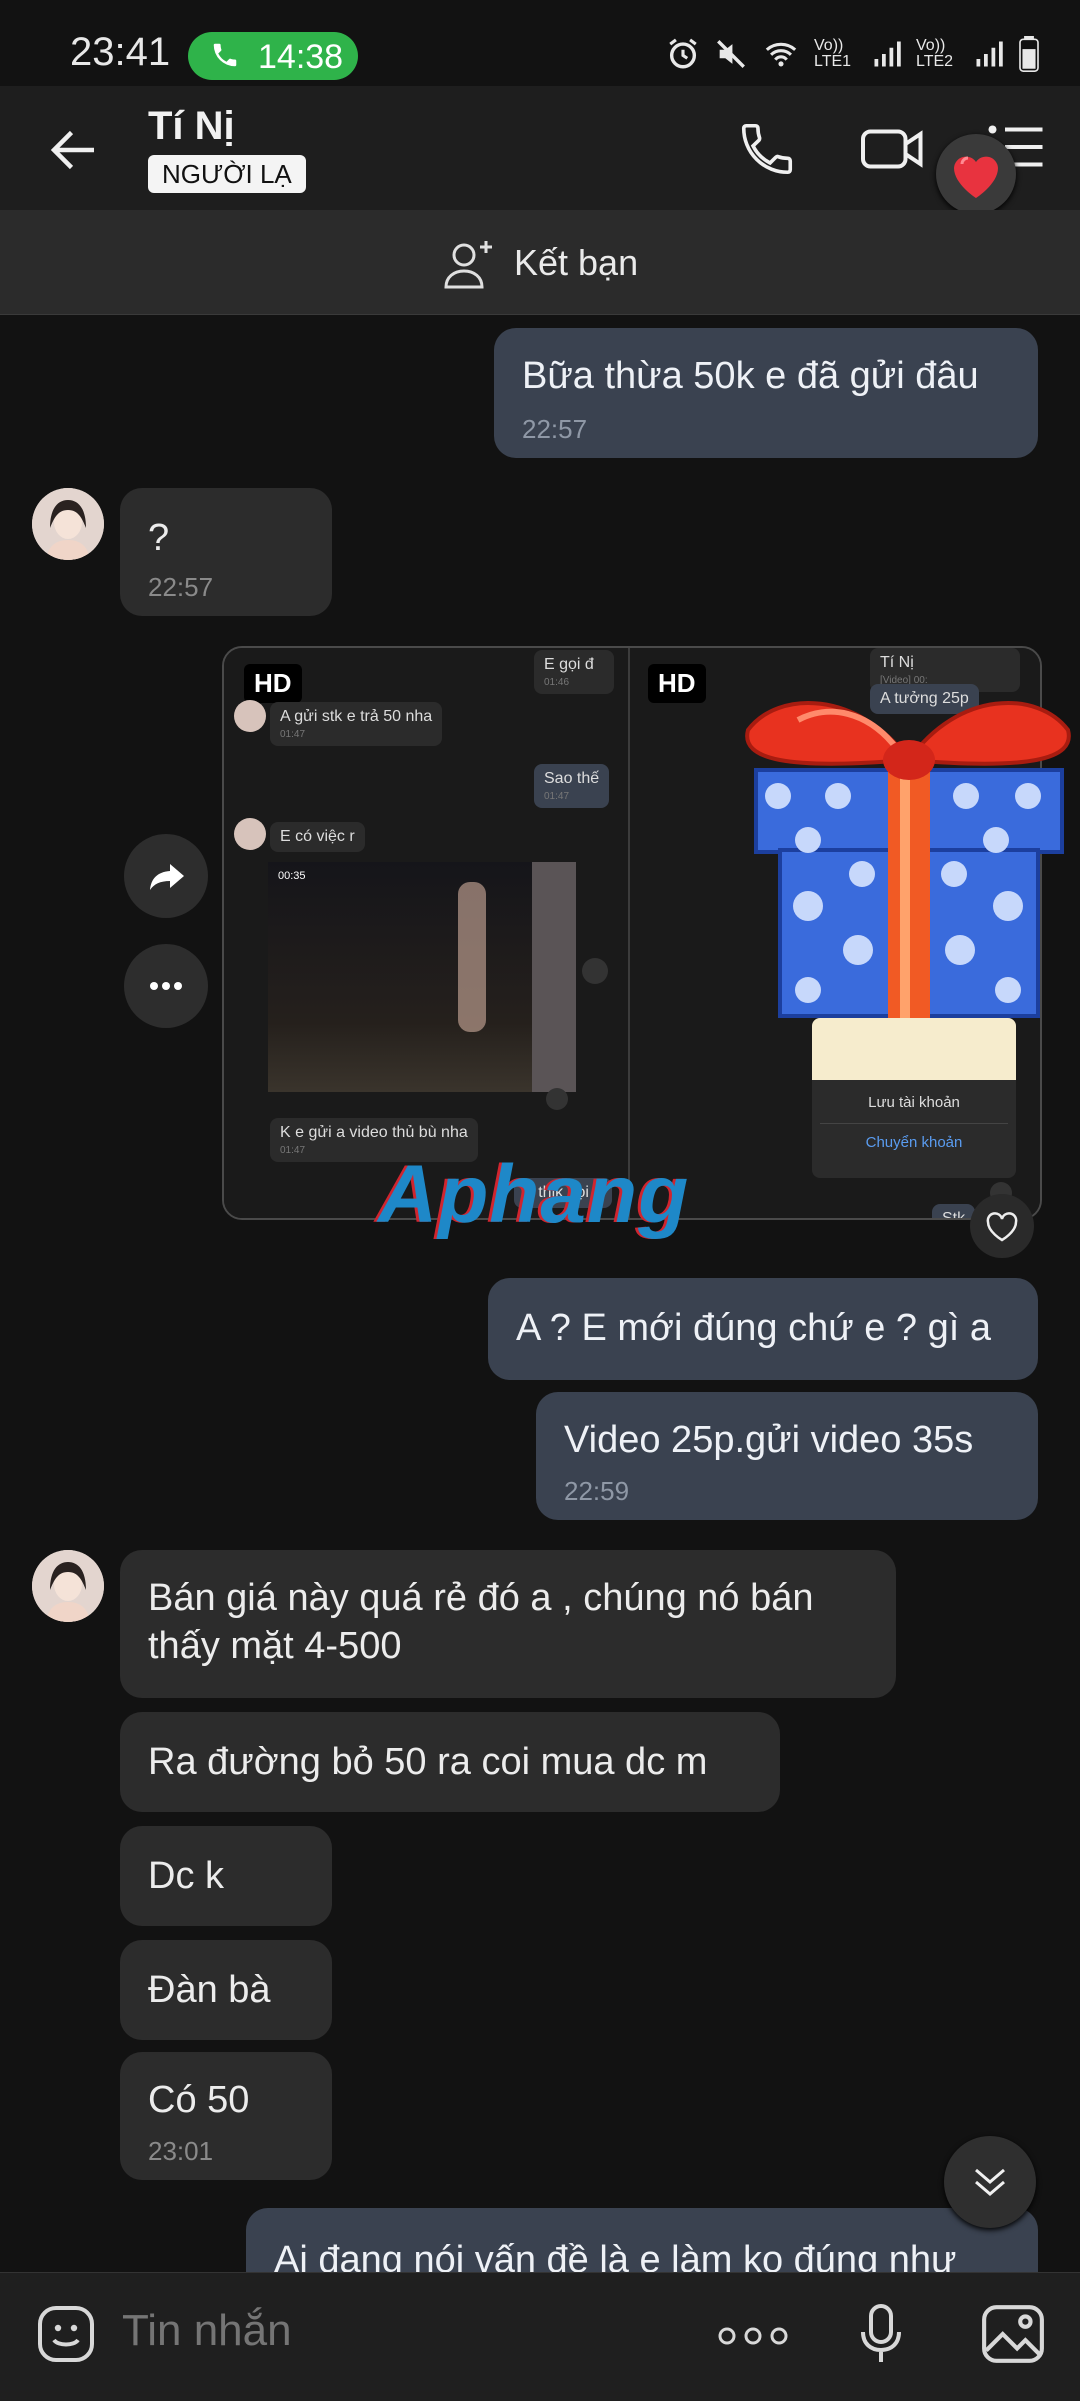  Describe the element at coordinates (935, 53) in the screenshot. I see `sim2-label: Vo)) LTE2` at that location.